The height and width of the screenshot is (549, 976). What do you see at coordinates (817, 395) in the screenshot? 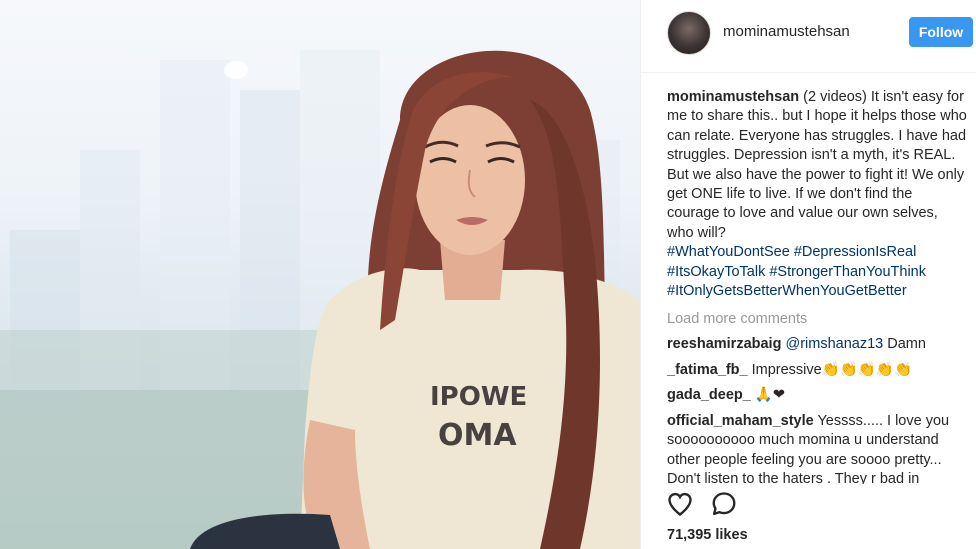
I see `comment: gada_deep_ 🙏❤` at bounding box center [817, 395].